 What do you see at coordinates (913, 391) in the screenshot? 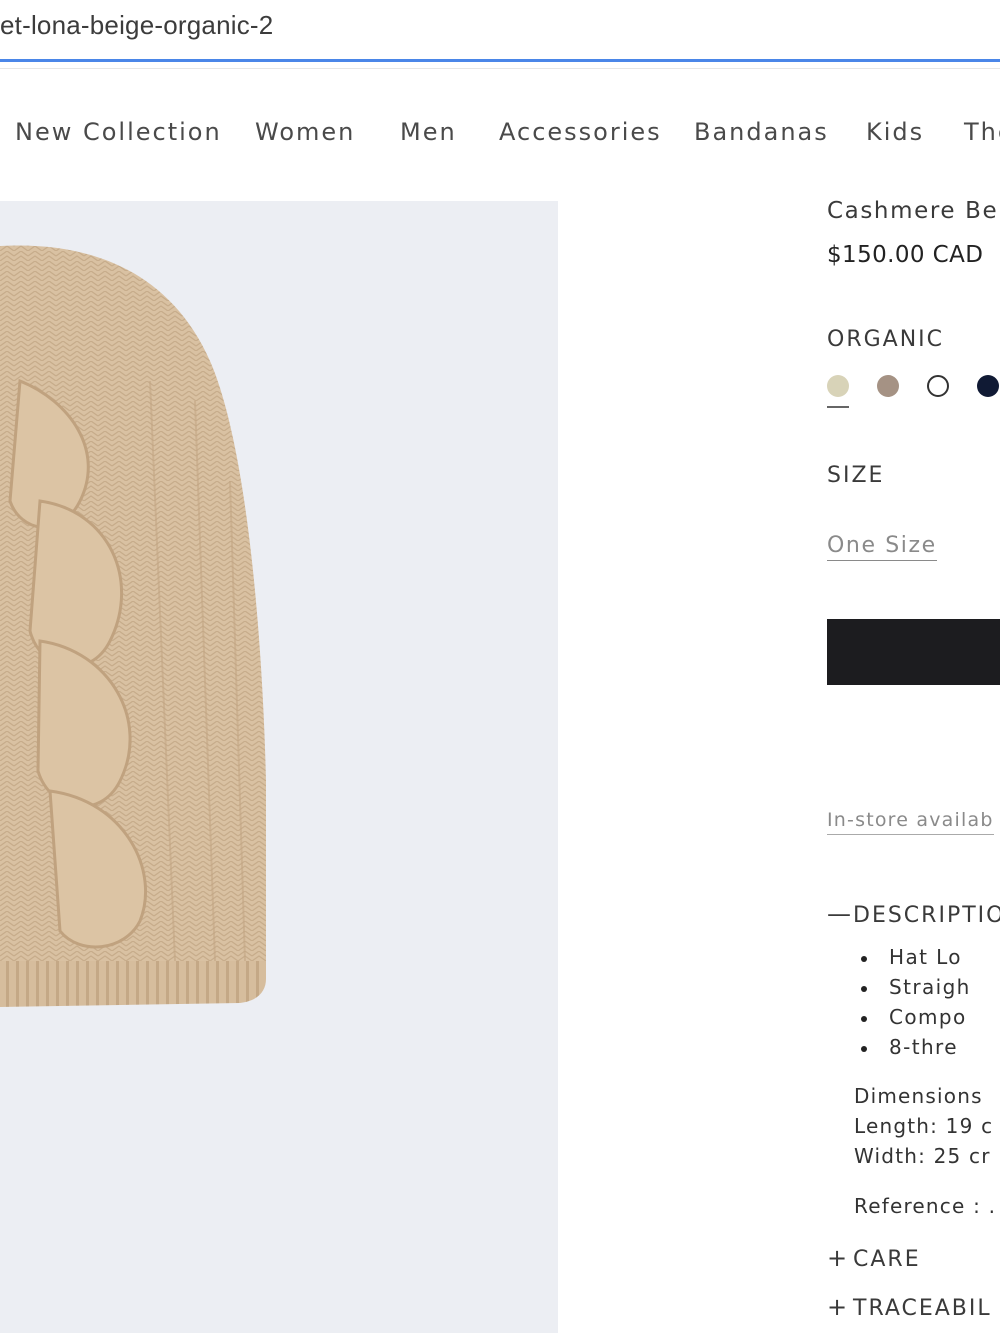
I see `color-swatches` at bounding box center [913, 391].